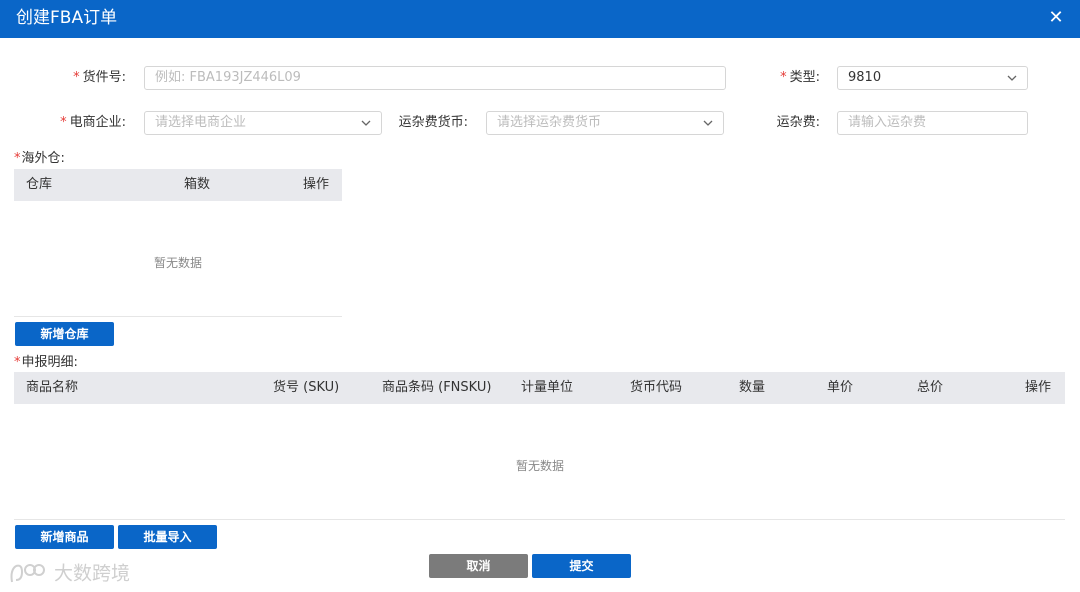  I want to click on ecommerce-select: 请选择电商企业, so click(263, 123).